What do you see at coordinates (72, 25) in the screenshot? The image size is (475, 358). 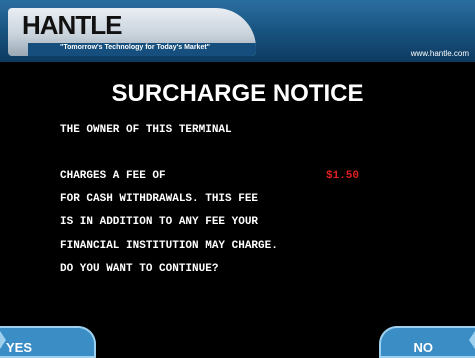 I see `logo-wordmark: HANTLE` at bounding box center [72, 25].